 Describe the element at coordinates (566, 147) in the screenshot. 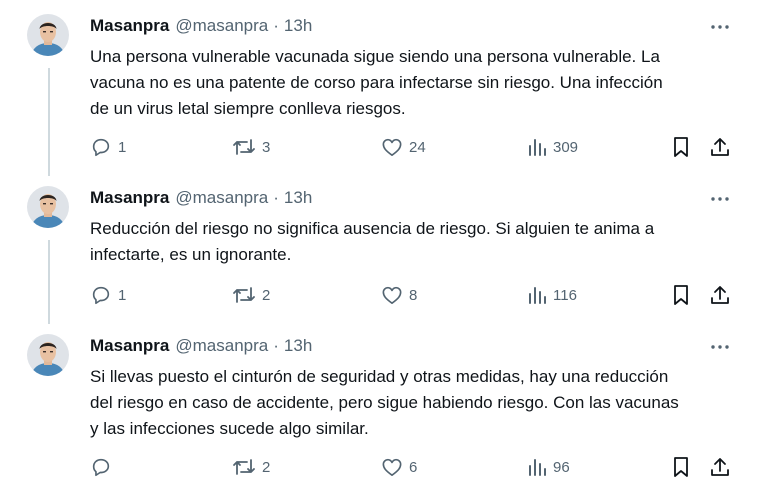

I see `views-count: 309` at that location.